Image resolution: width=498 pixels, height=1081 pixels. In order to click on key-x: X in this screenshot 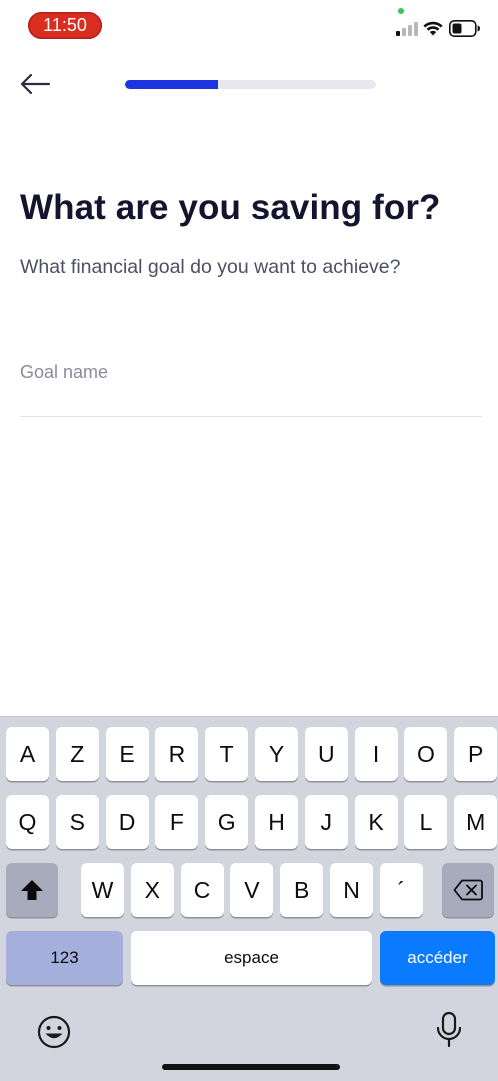, I will do `click(152, 890)`.